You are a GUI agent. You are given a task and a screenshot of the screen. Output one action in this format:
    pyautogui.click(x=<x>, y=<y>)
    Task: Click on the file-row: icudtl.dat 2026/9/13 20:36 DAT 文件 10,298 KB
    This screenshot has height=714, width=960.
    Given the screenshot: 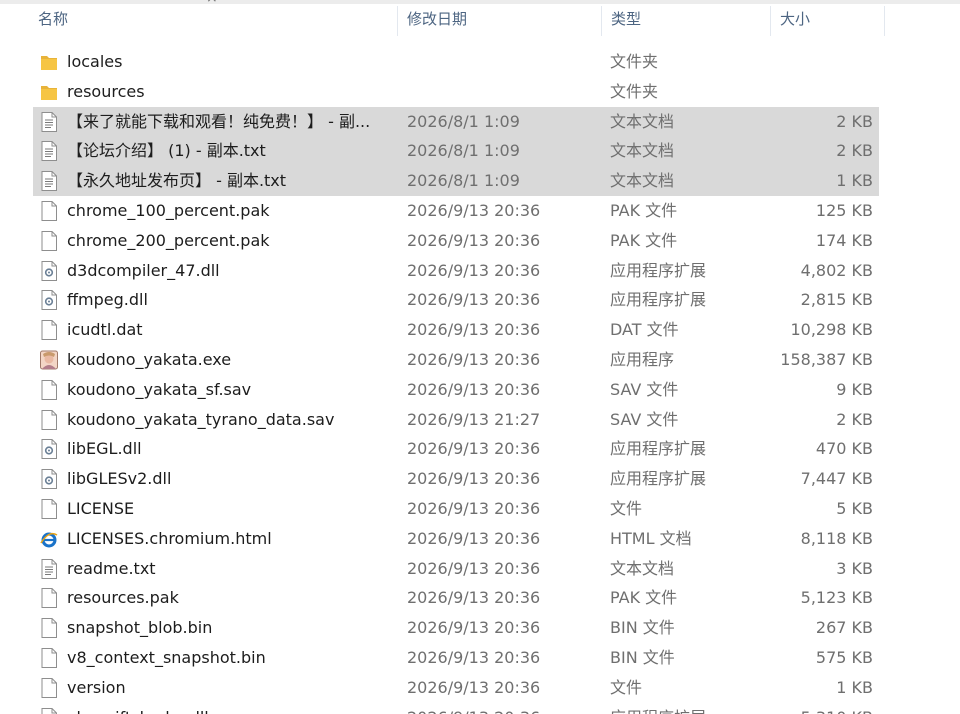 What is the action you would take?
    pyautogui.click(x=456, y=330)
    